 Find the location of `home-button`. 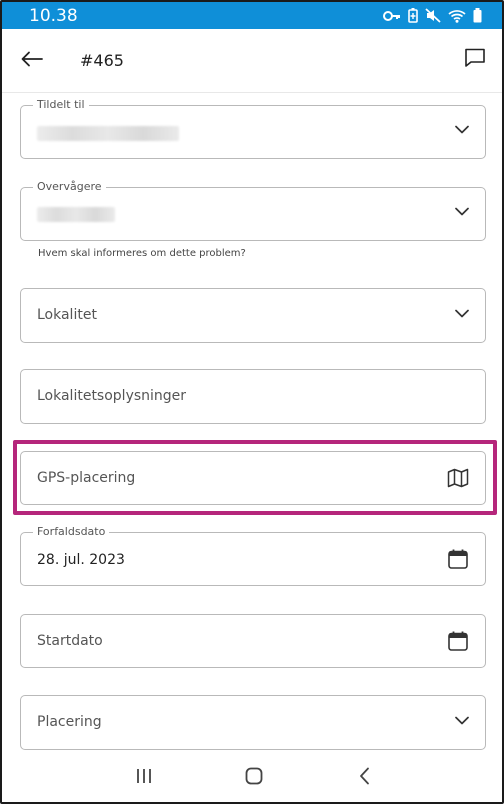

home-button is located at coordinates (254, 778).